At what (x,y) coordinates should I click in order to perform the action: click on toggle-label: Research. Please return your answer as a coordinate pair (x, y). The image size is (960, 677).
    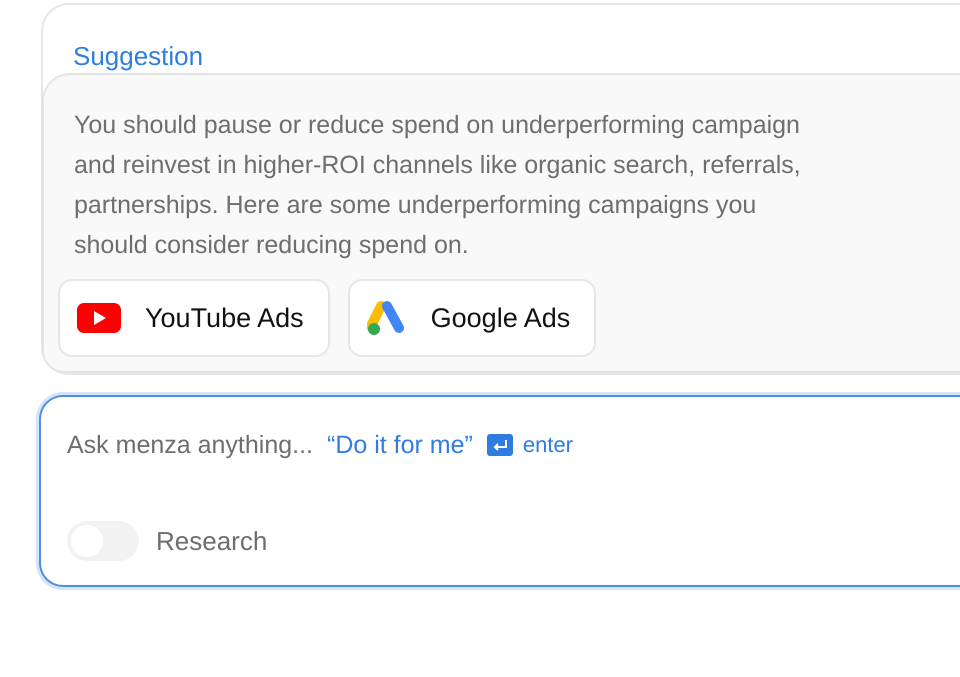
    Looking at the image, I should click on (212, 541).